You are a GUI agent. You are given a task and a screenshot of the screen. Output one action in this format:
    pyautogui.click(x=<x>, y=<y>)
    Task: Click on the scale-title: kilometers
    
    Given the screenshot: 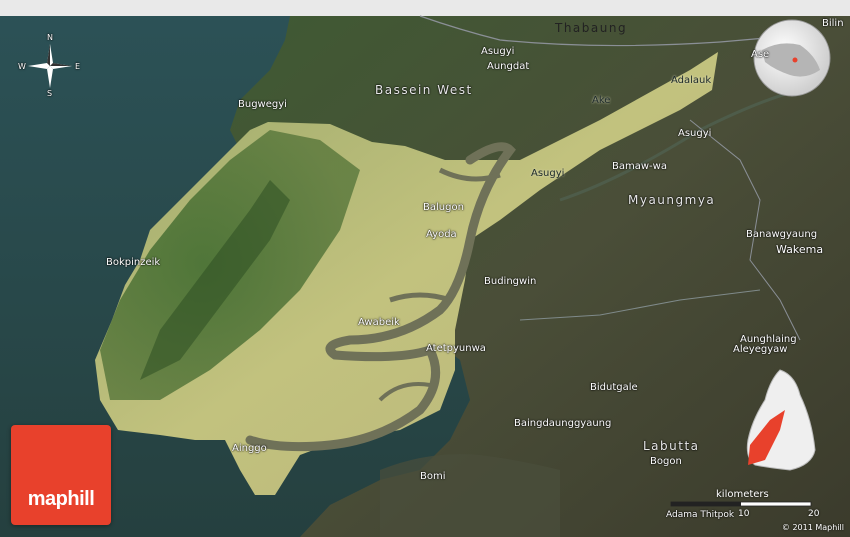 What is the action you would take?
    pyautogui.click(x=742, y=494)
    